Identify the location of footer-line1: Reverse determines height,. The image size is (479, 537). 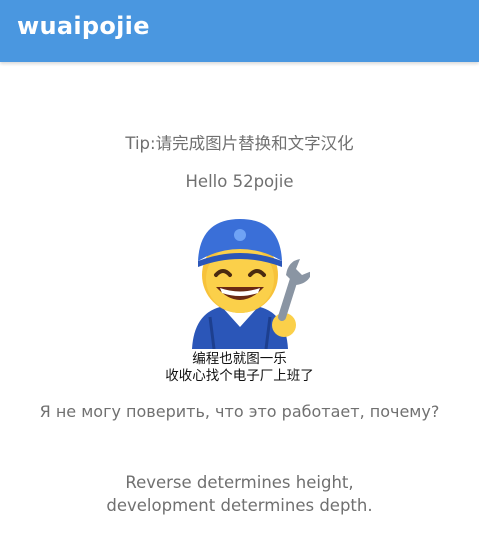
(239, 482).